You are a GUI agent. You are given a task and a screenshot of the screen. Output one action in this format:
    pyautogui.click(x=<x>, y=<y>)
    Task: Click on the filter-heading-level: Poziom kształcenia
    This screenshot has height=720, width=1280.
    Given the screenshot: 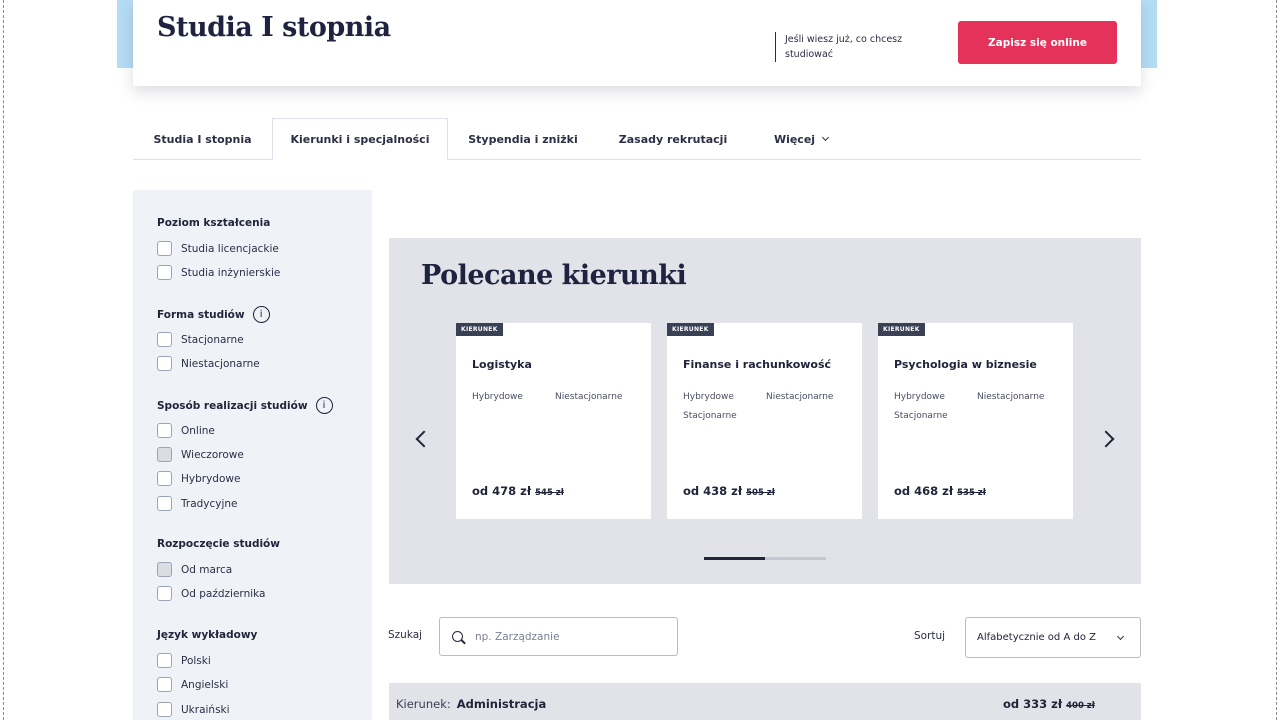 What is the action you would take?
    pyautogui.click(x=214, y=223)
    